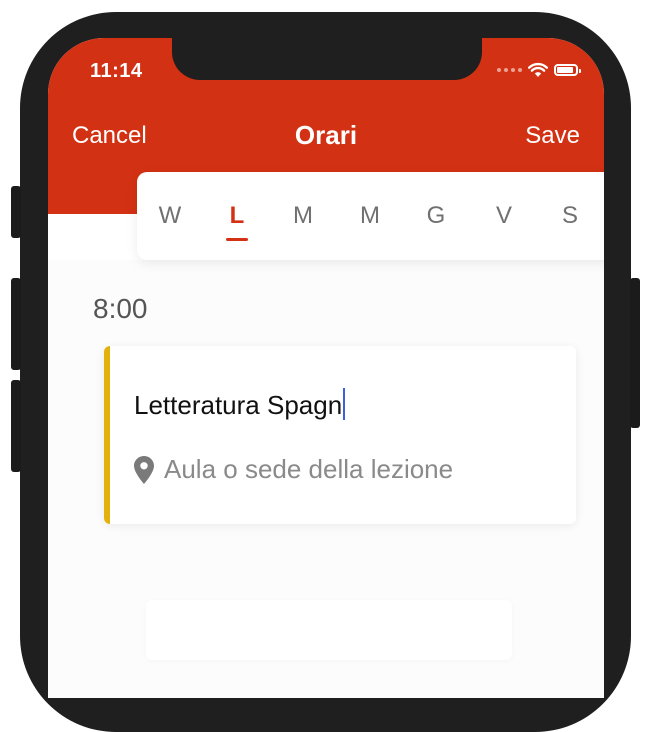 This screenshot has height=732, width=650. I want to click on day-tab-m-2: M, so click(370, 216).